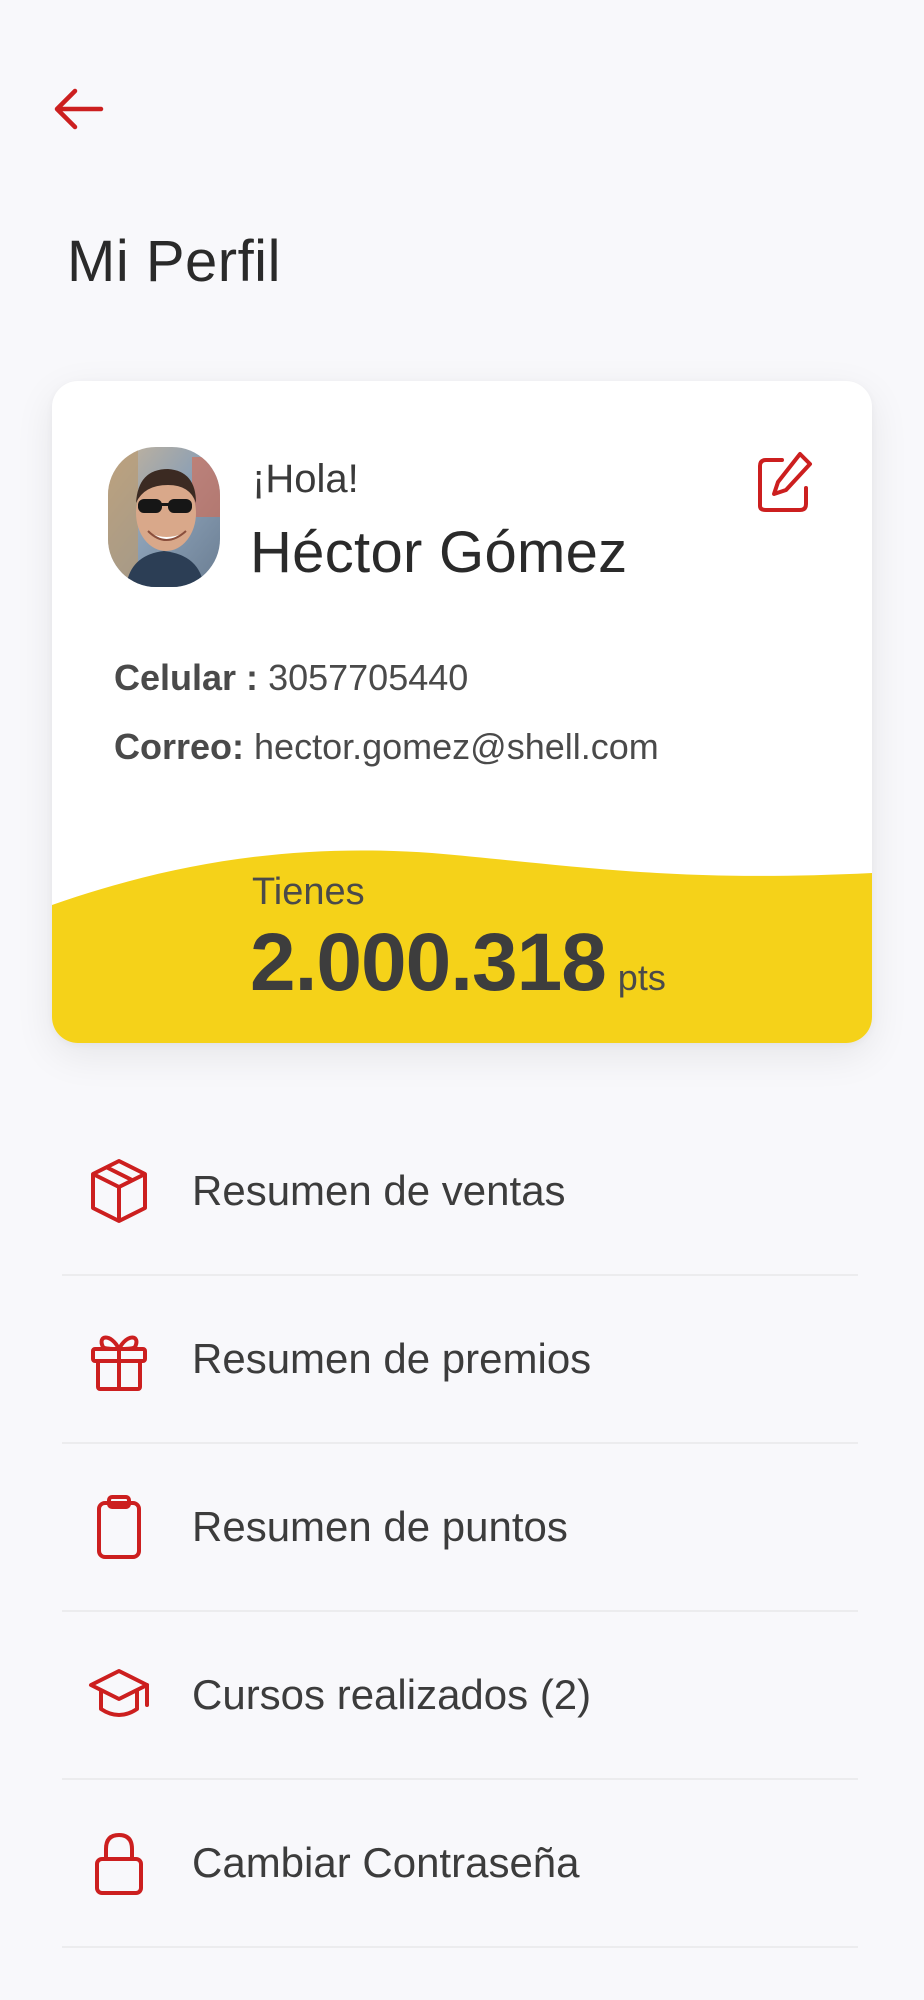 The height and width of the screenshot is (2000, 924). What do you see at coordinates (392, 1358) in the screenshot?
I see `menu-label: Resumen de premios` at bounding box center [392, 1358].